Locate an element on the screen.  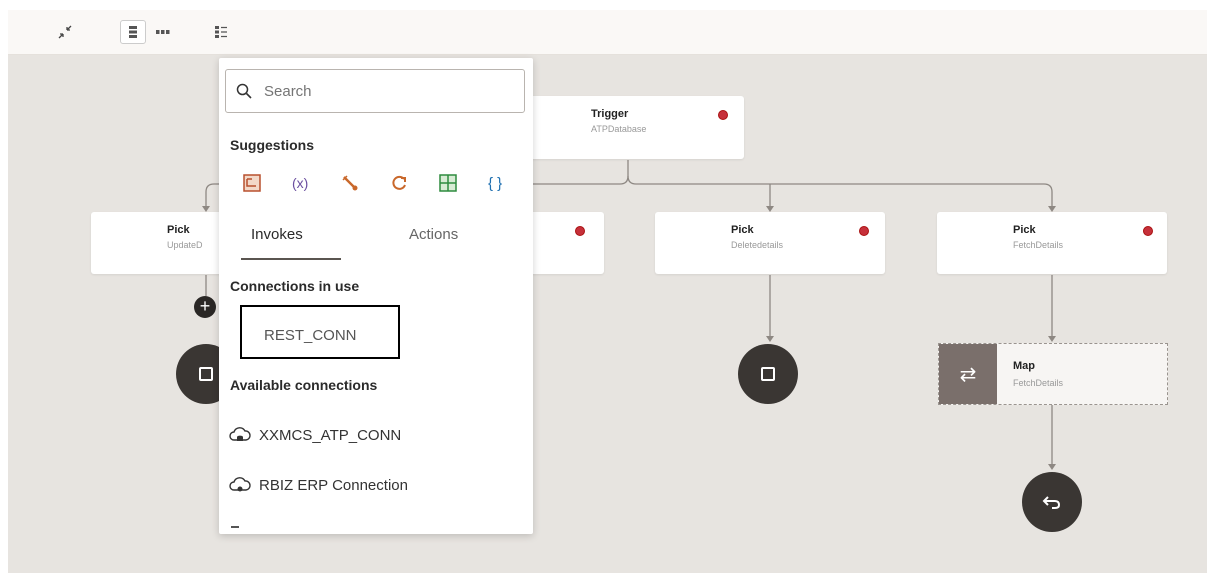
variable-icon: (x) is located at coordinates (316, 183).